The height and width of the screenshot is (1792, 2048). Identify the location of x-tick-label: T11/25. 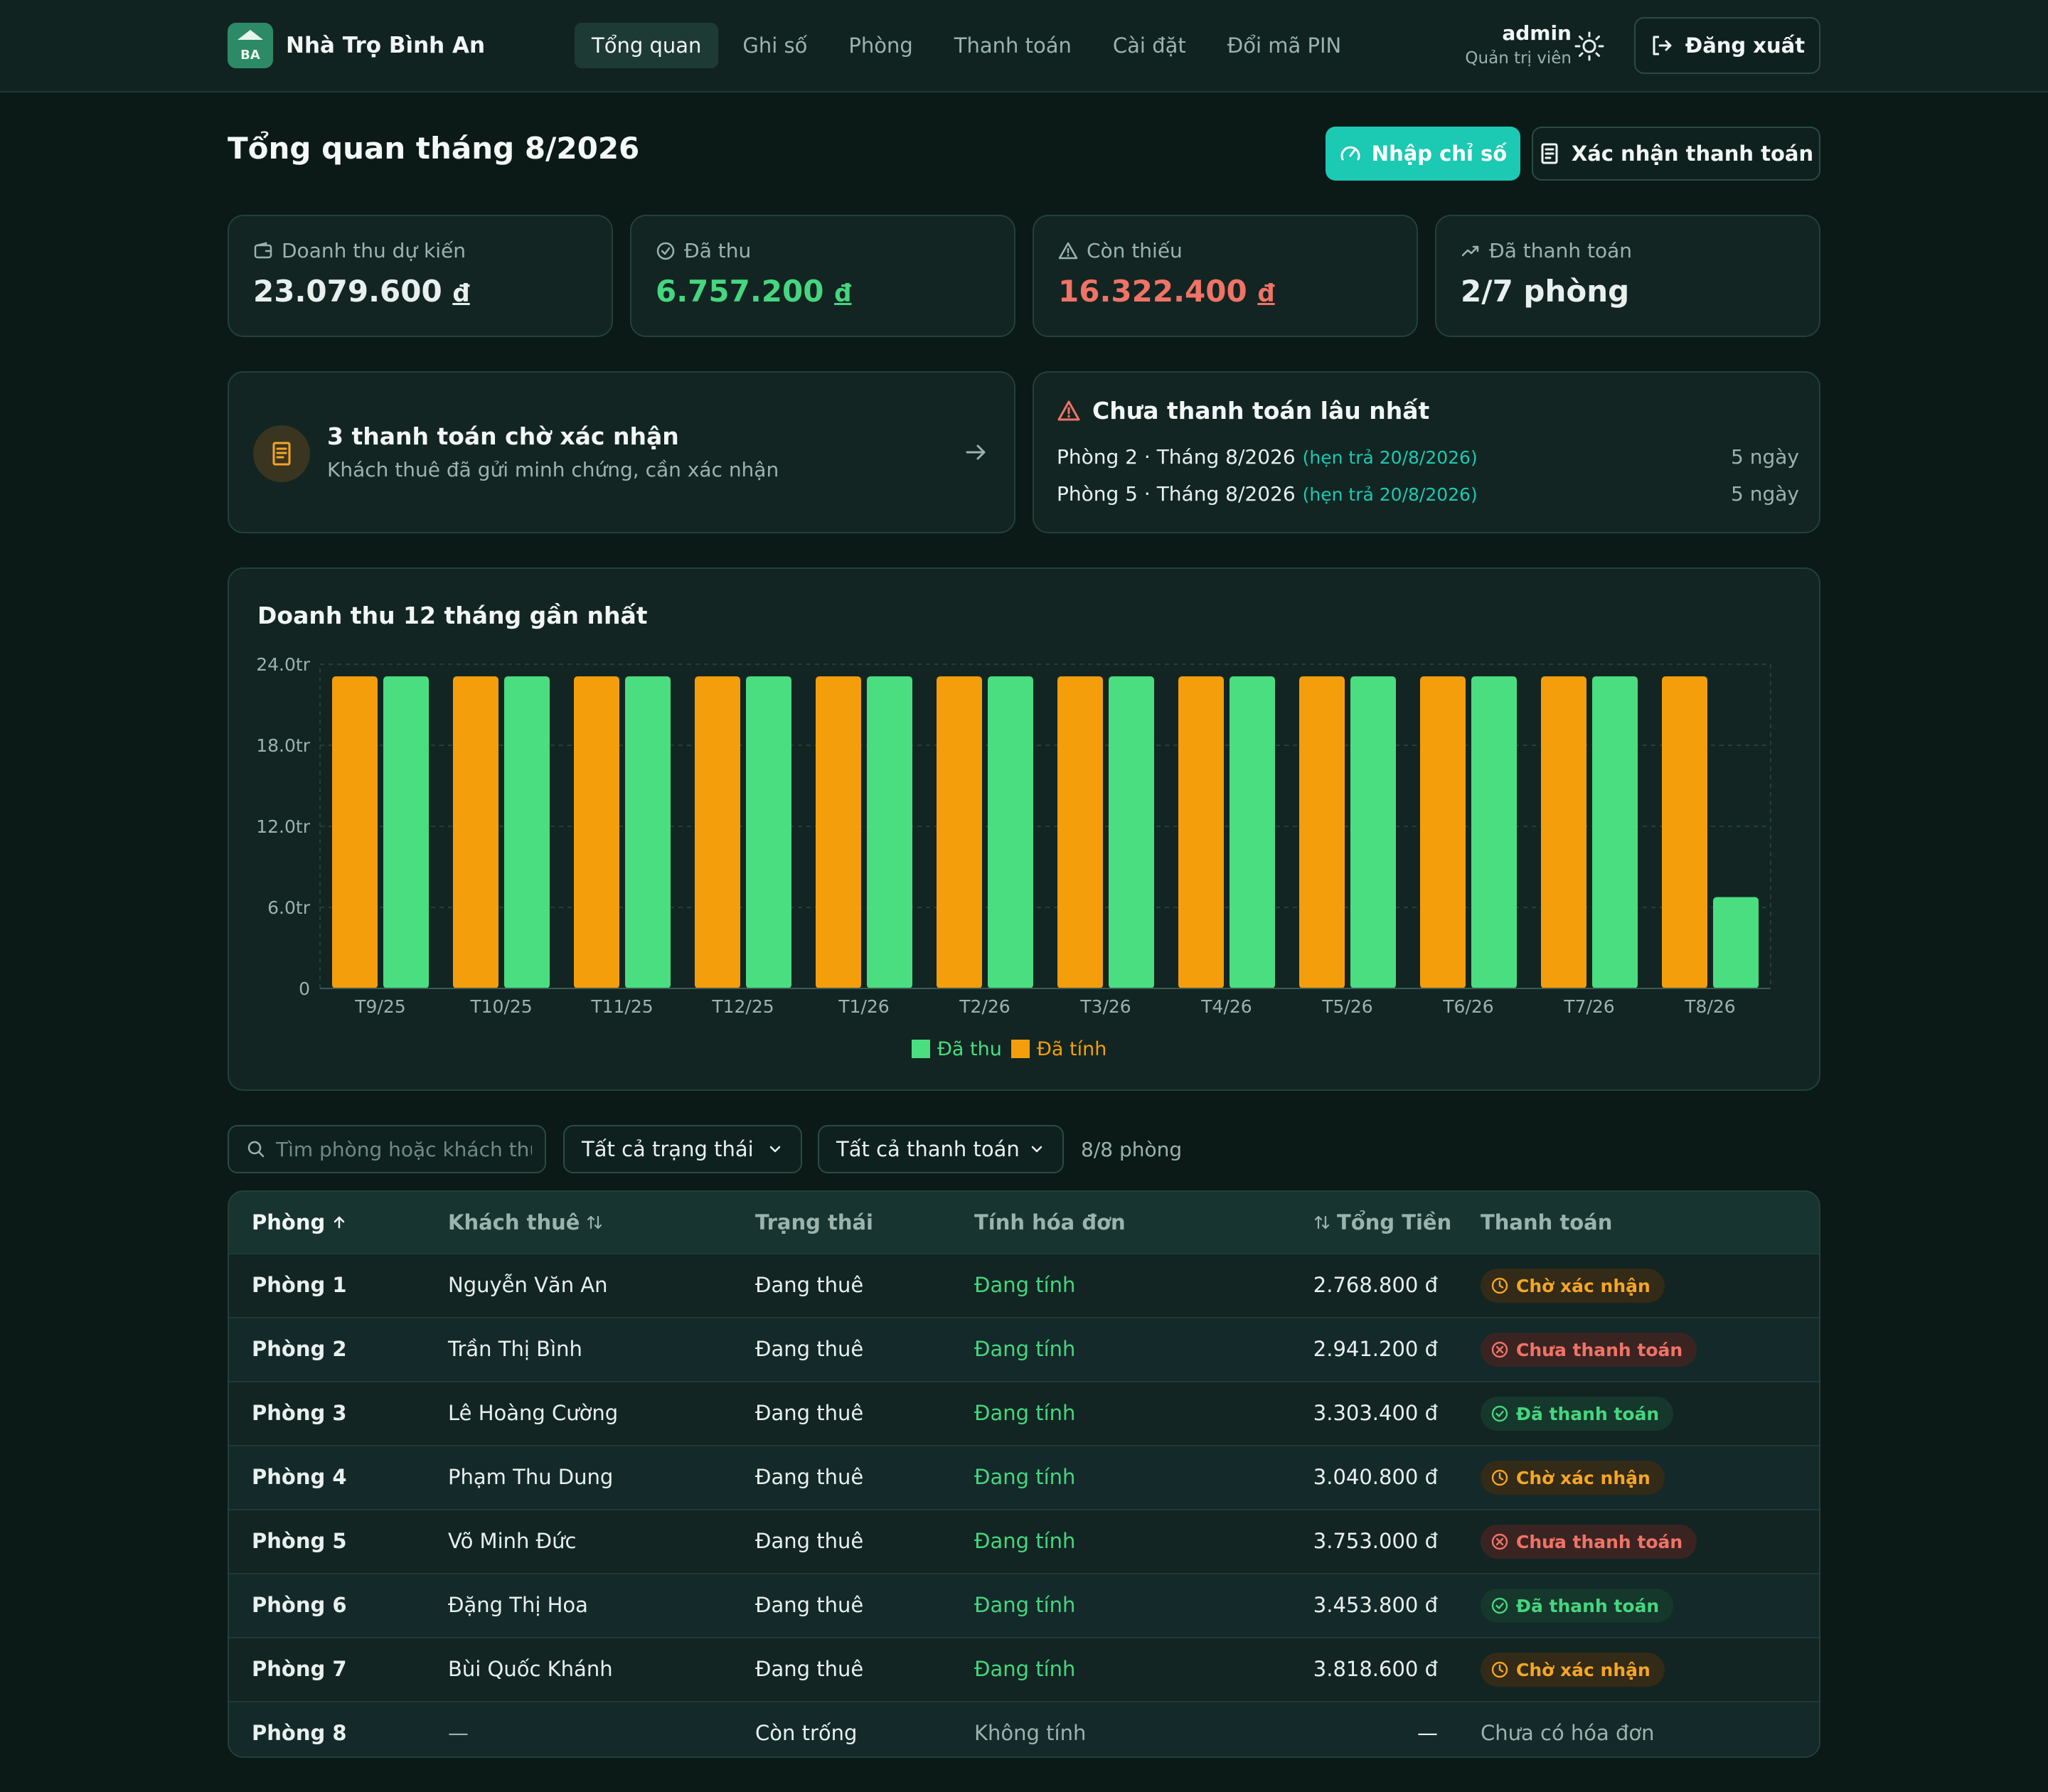
(621, 1006).